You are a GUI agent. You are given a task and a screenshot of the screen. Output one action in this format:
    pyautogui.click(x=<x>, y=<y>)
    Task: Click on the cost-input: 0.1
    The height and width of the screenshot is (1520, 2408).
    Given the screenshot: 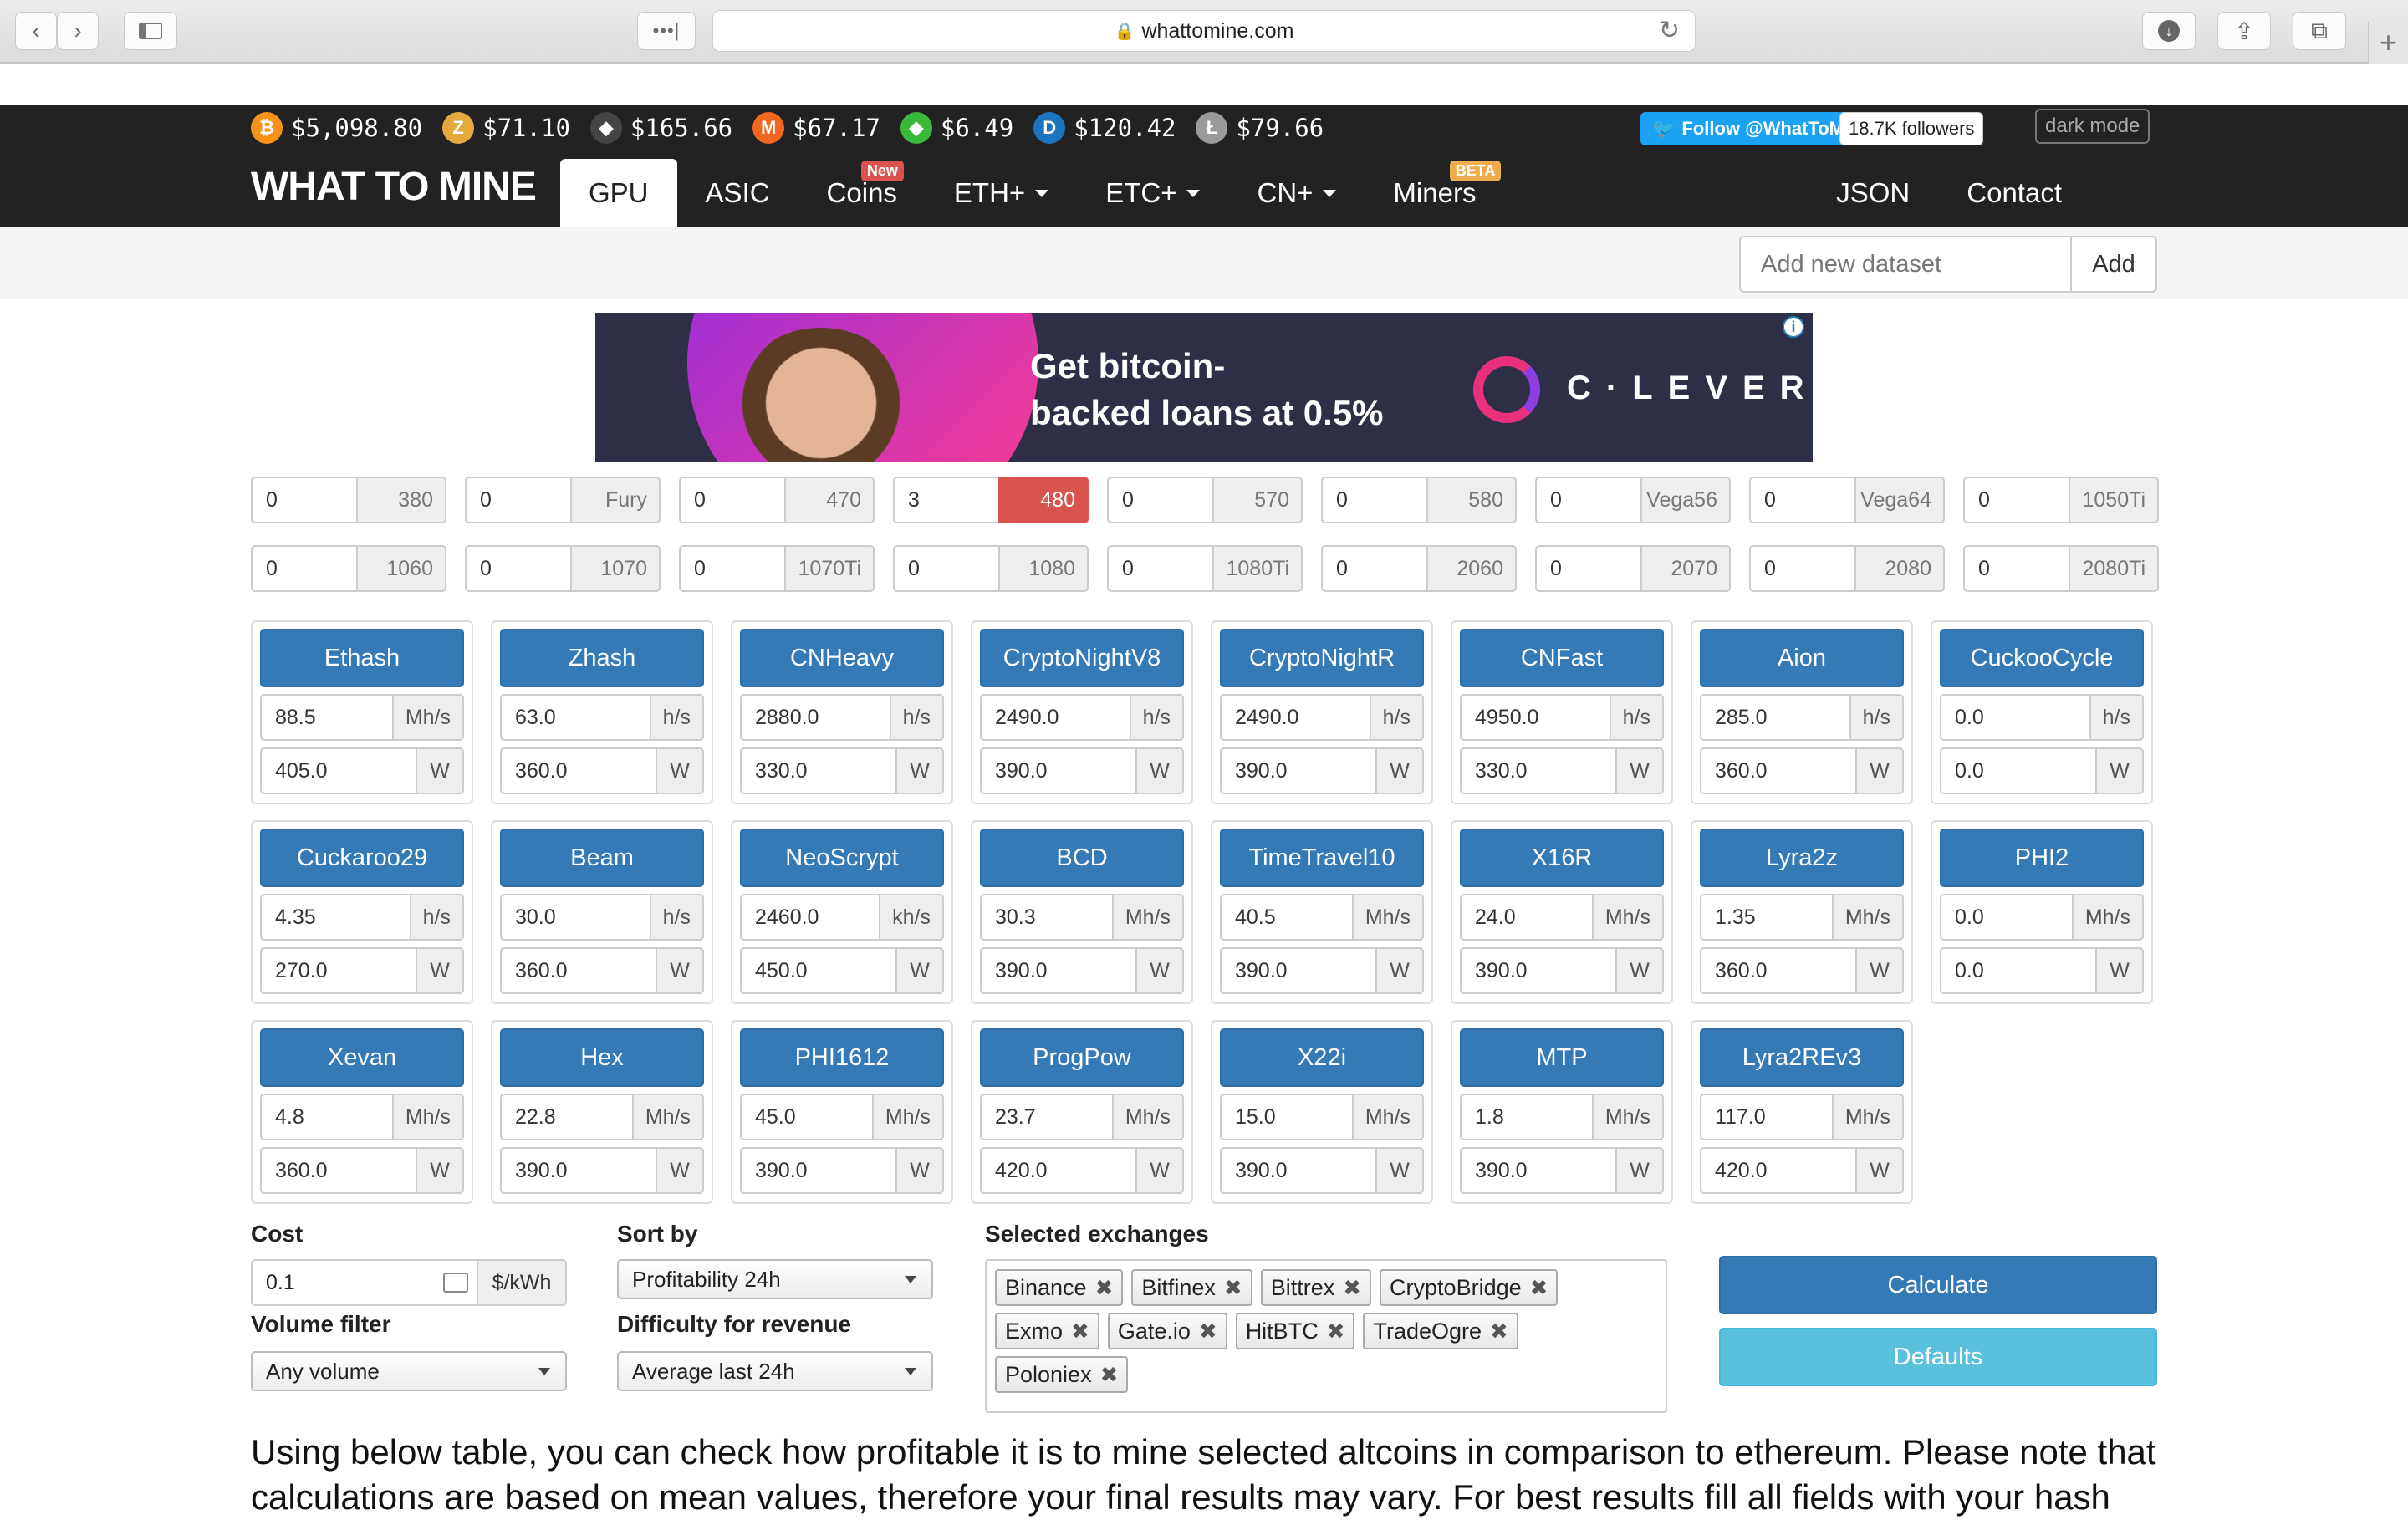 What is the action you would take?
    pyautogui.click(x=364, y=1283)
    